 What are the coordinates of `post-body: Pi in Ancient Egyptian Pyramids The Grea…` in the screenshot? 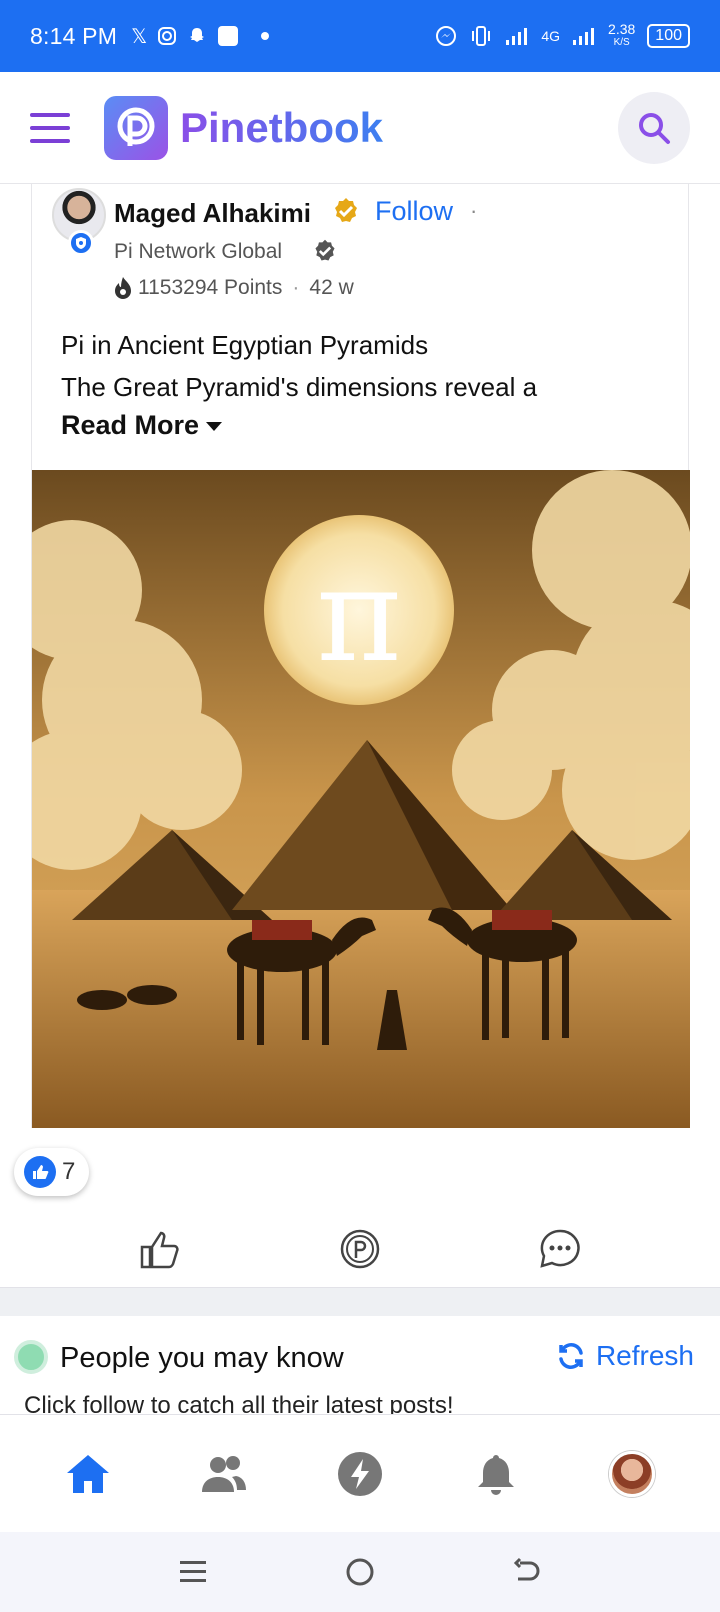 It's located at (366, 366).